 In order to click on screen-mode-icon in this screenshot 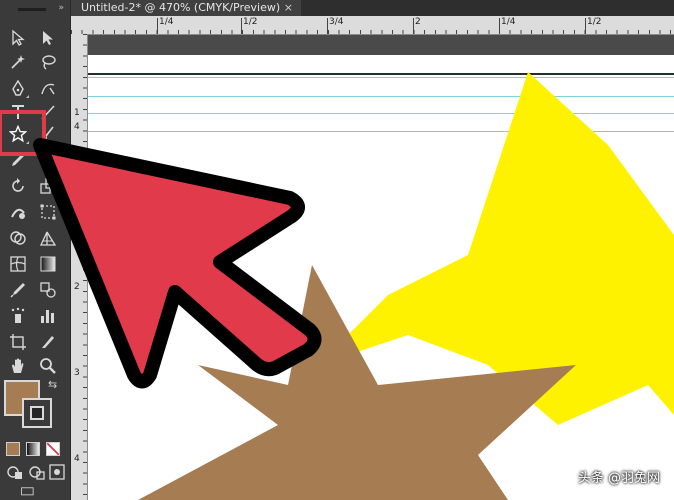, I will do `click(28, 491)`.